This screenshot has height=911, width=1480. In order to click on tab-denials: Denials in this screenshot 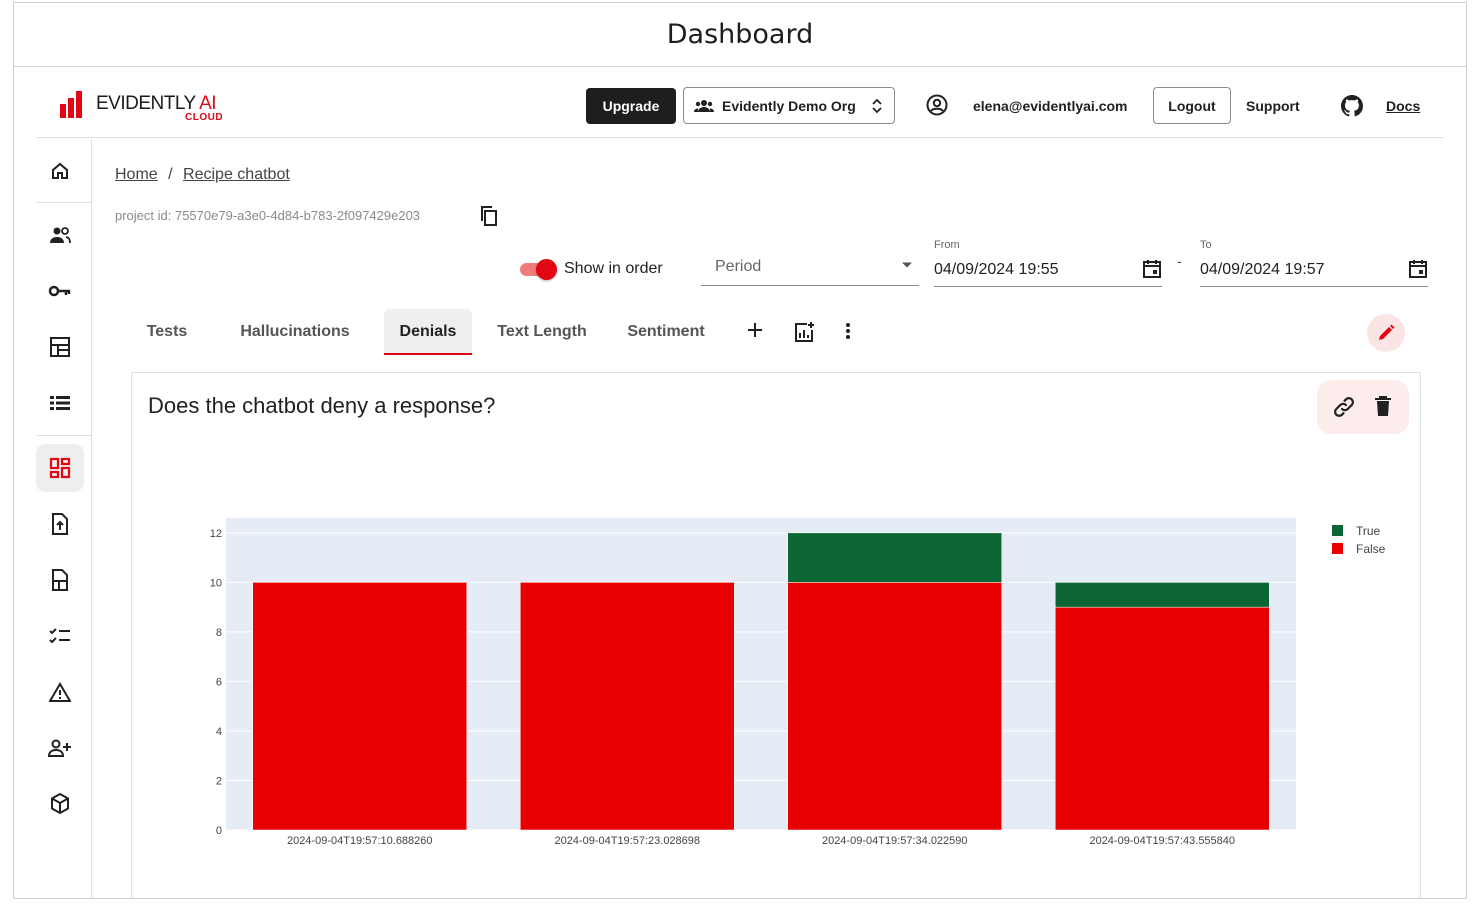, I will do `click(428, 332)`.